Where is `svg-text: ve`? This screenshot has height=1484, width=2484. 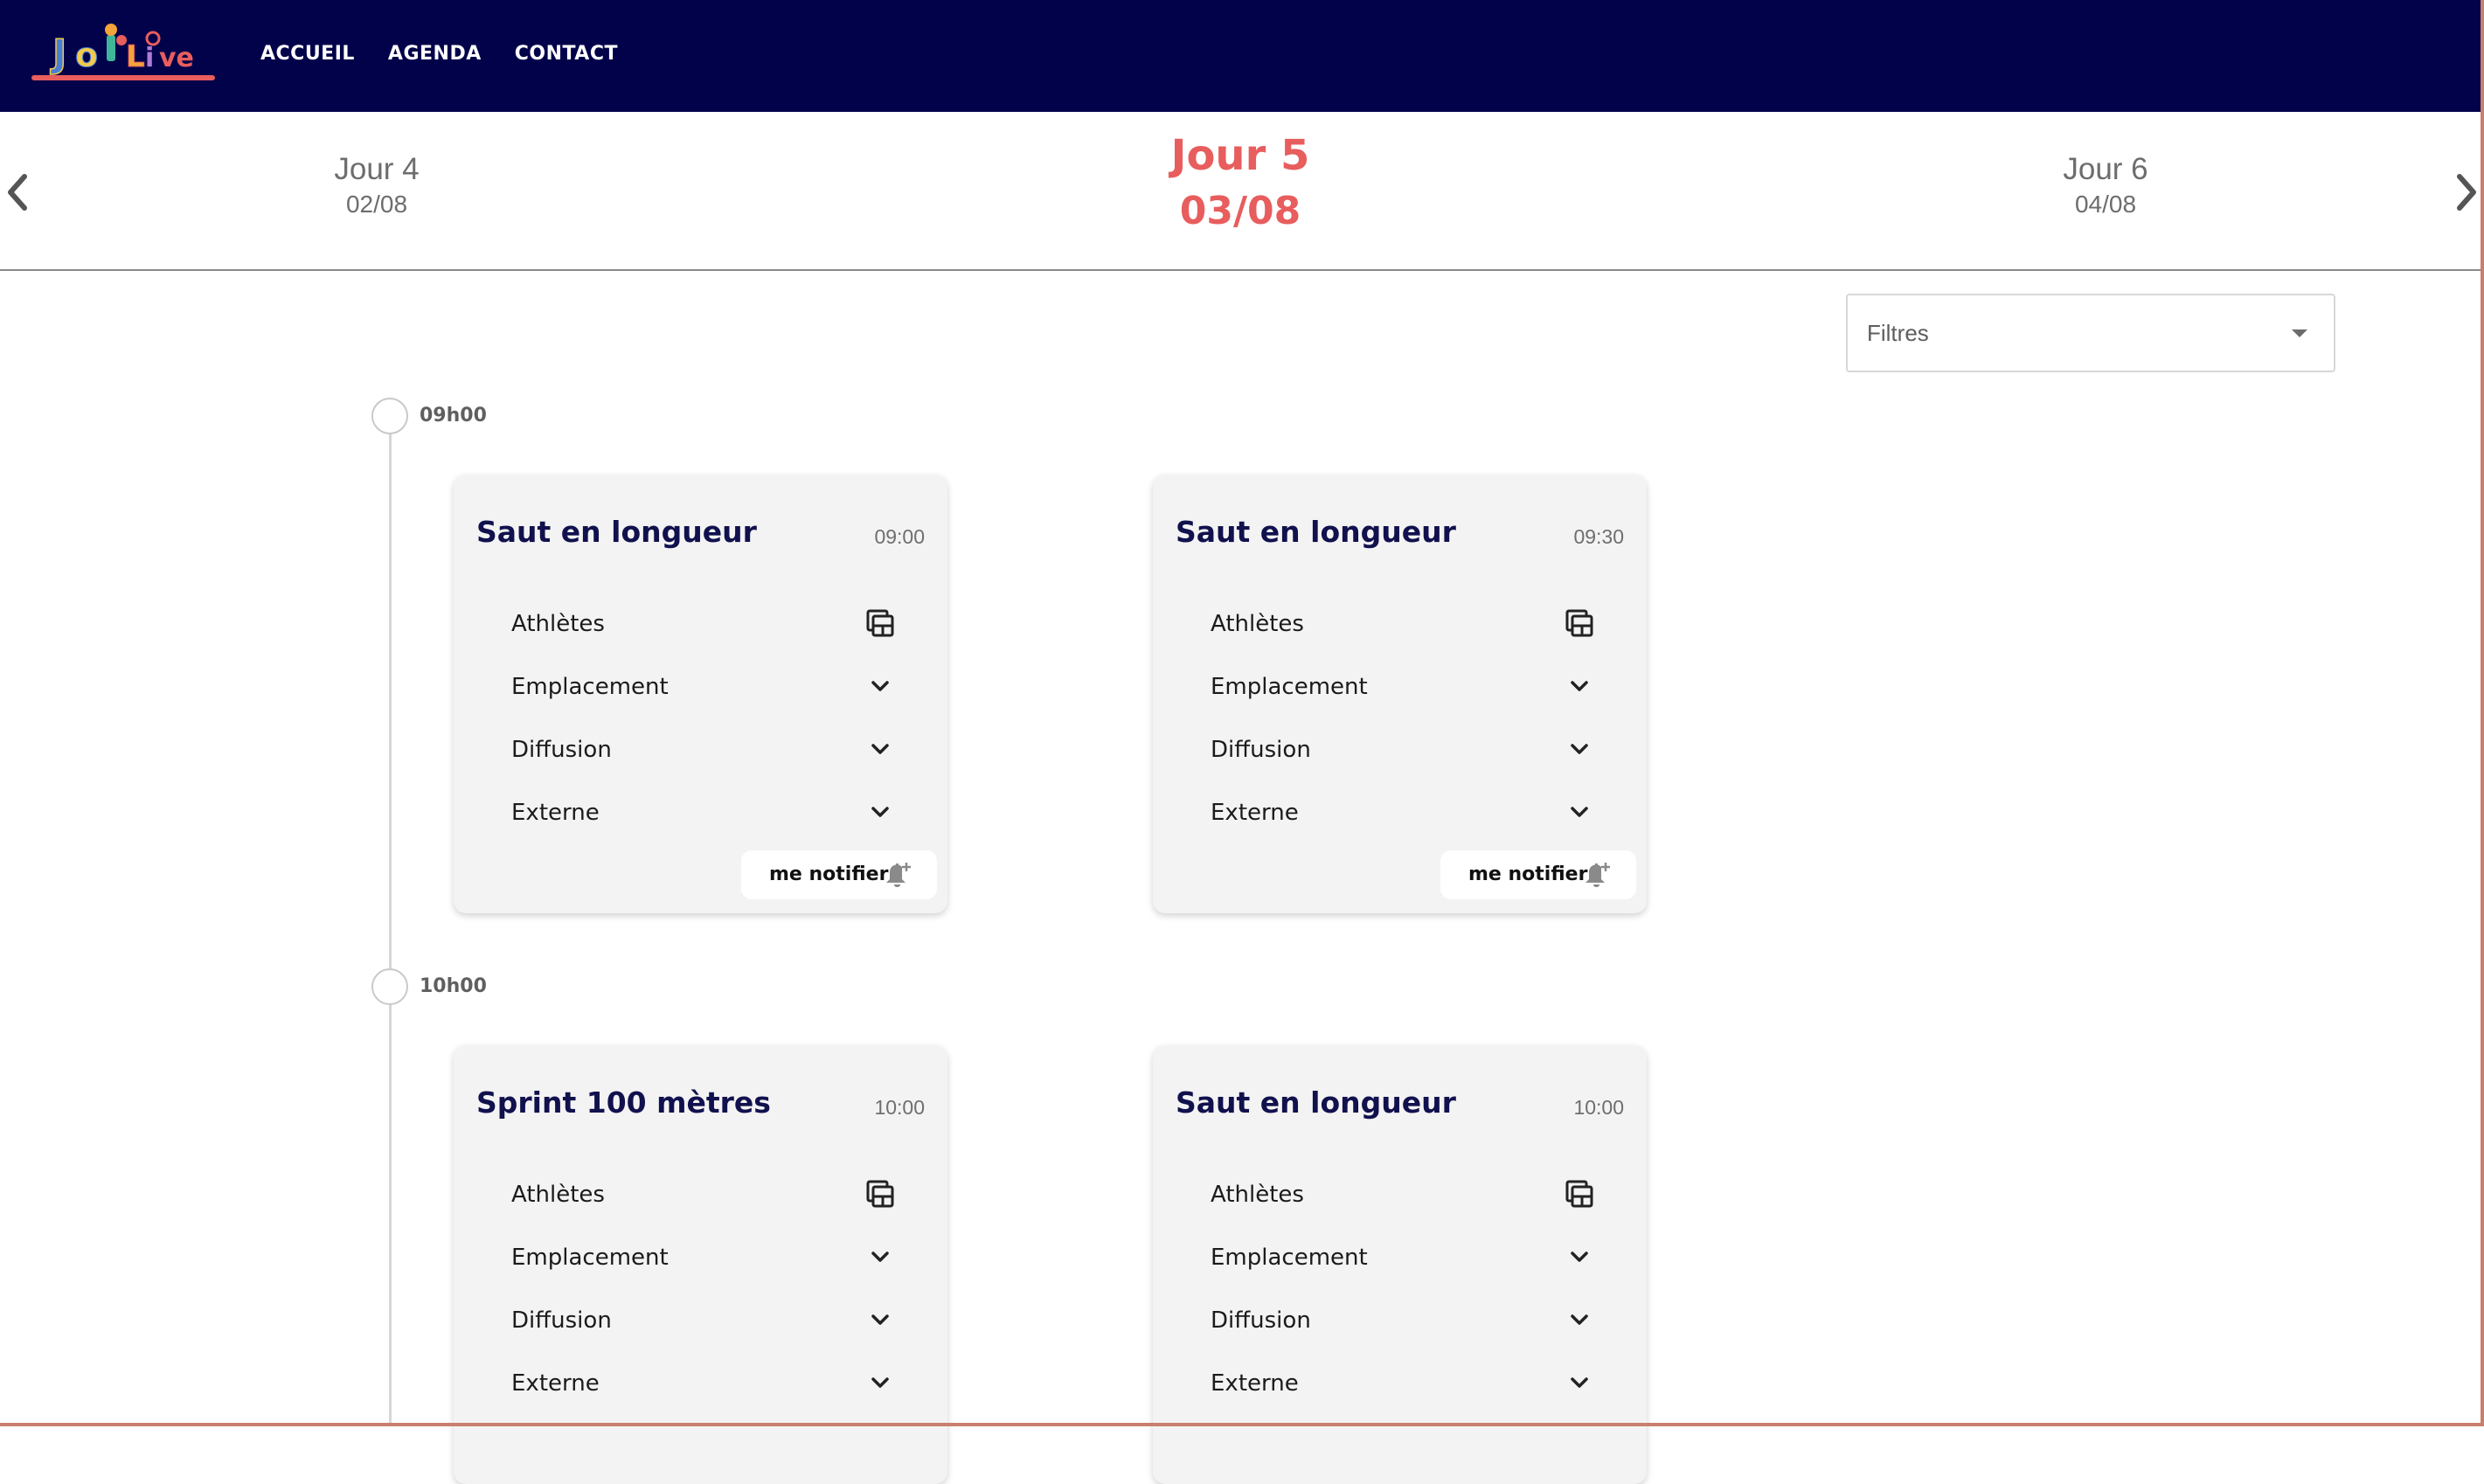
svg-text: ve is located at coordinates (176, 58).